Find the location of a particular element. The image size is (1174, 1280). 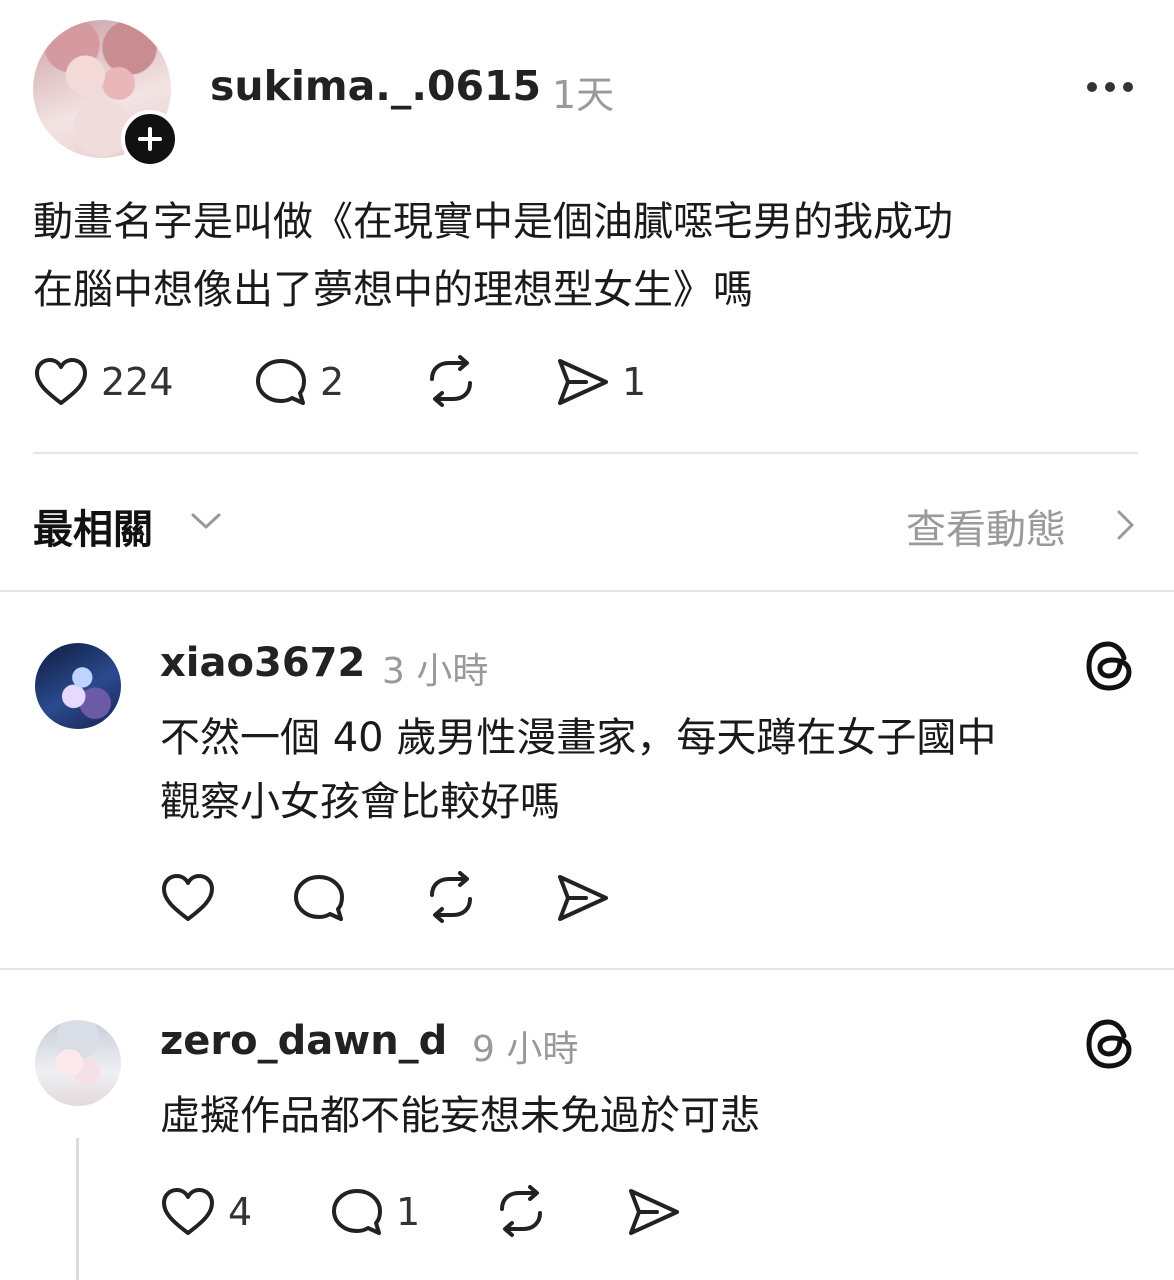

more-options-button is located at coordinates (1110, 87).